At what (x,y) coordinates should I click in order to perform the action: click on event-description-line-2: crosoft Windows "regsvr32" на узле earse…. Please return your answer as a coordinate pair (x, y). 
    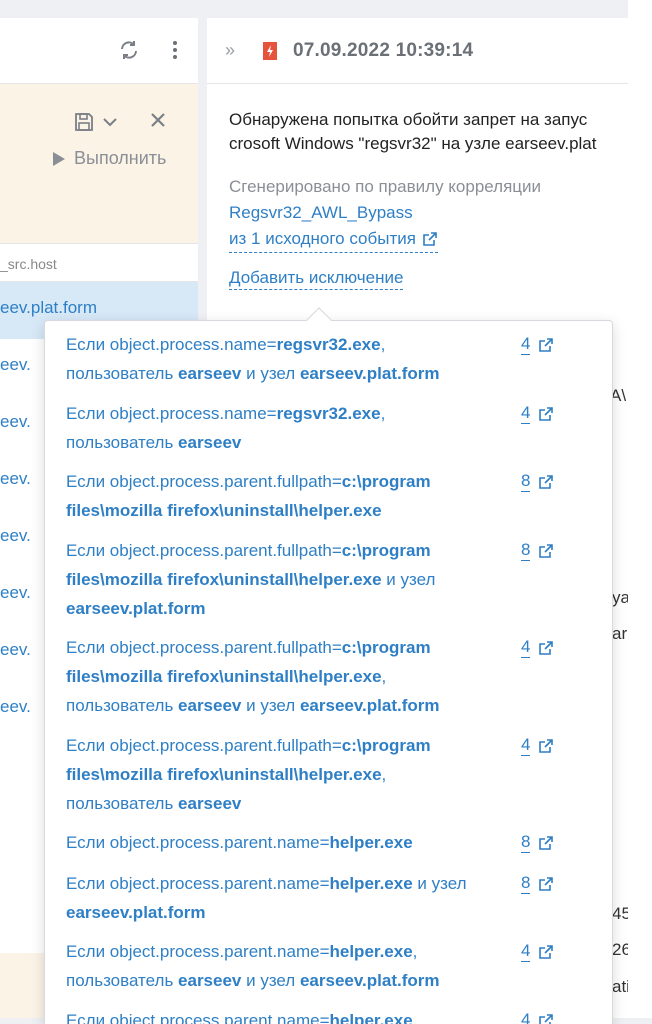
    Looking at the image, I should click on (413, 143).